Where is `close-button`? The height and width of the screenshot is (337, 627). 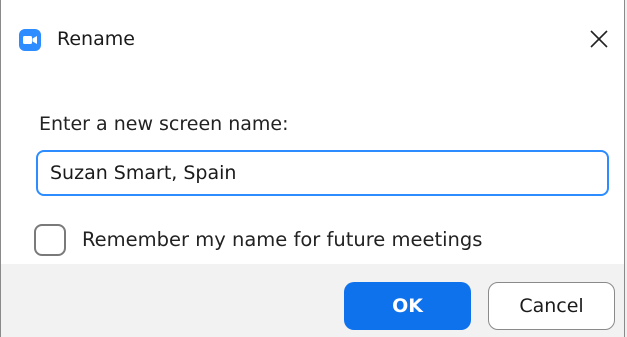 close-button is located at coordinates (599, 39).